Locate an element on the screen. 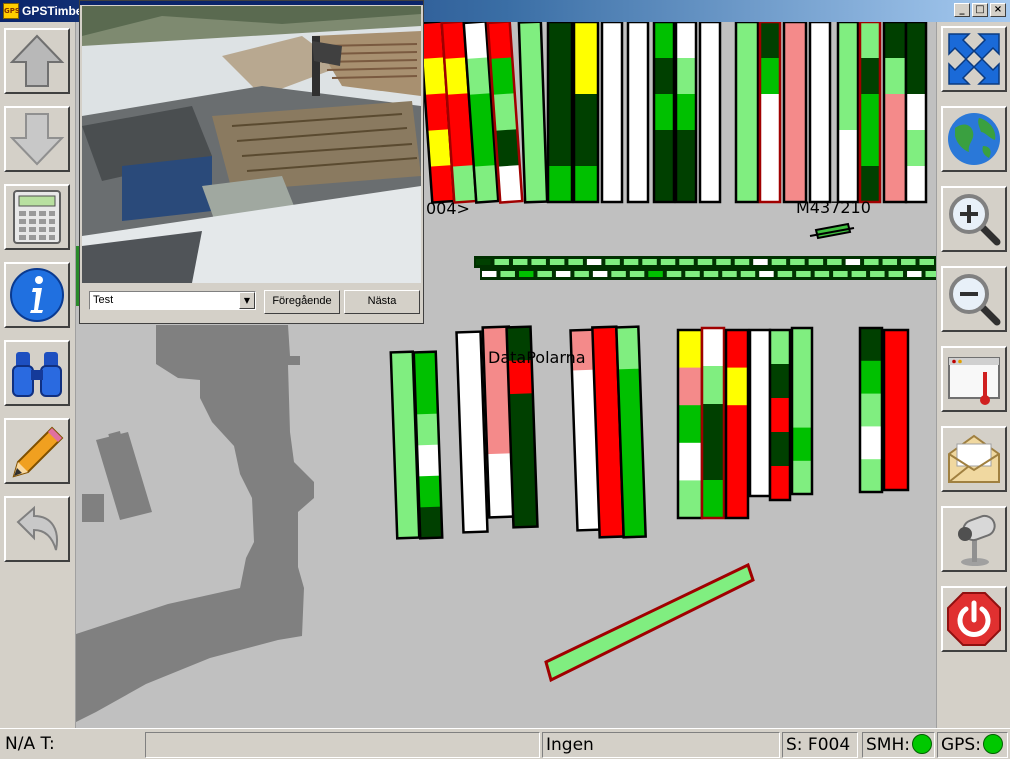  scroll-down-button is located at coordinates (37, 139).